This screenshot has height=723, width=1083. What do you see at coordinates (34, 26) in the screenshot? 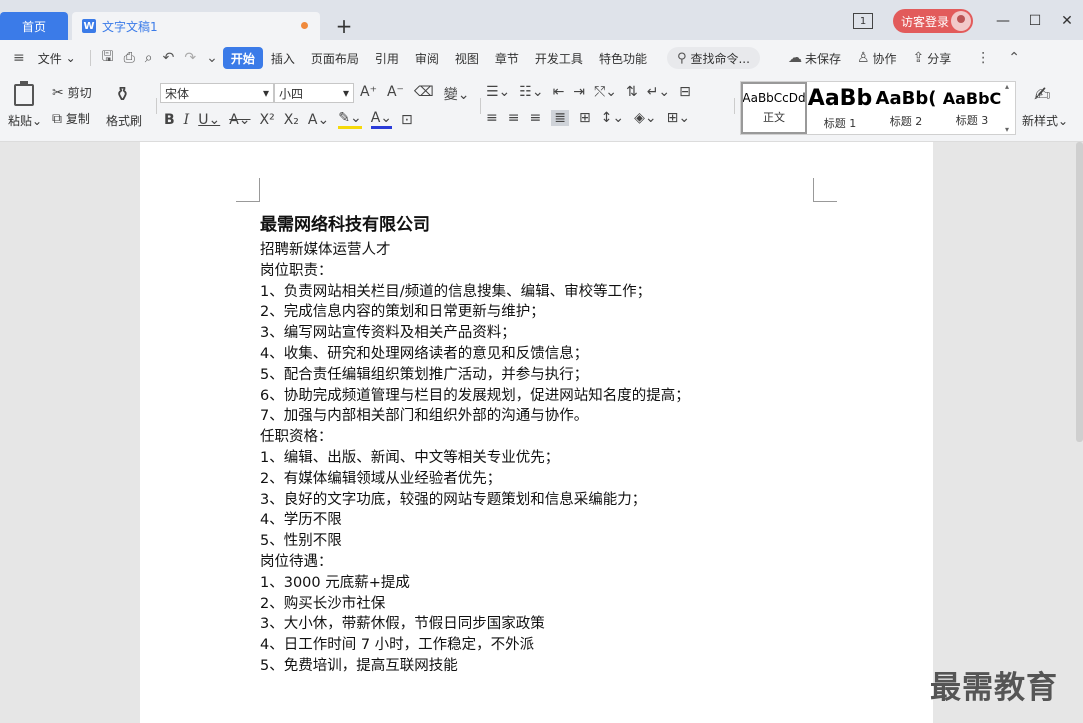
I see `tab-home: 首页` at bounding box center [34, 26].